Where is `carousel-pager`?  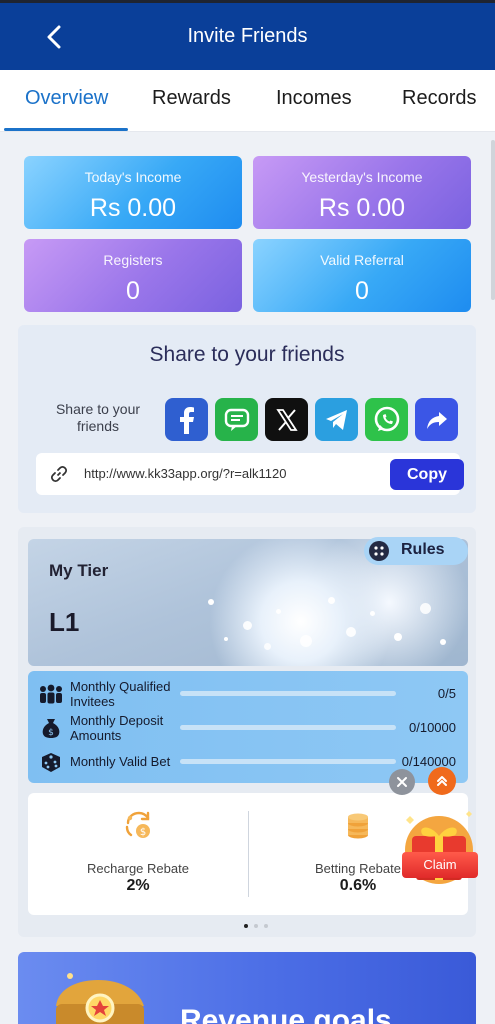
carousel-pager is located at coordinates (256, 926).